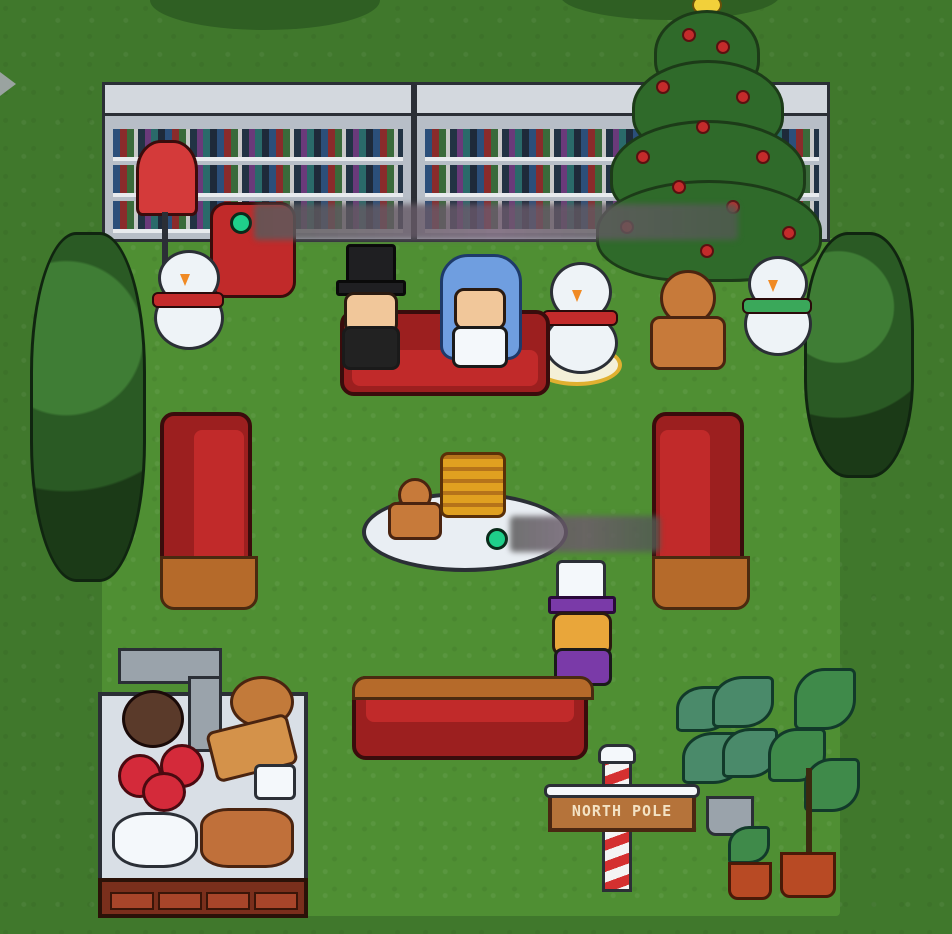  I want to click on sofa-bottom, so click(473, 718).